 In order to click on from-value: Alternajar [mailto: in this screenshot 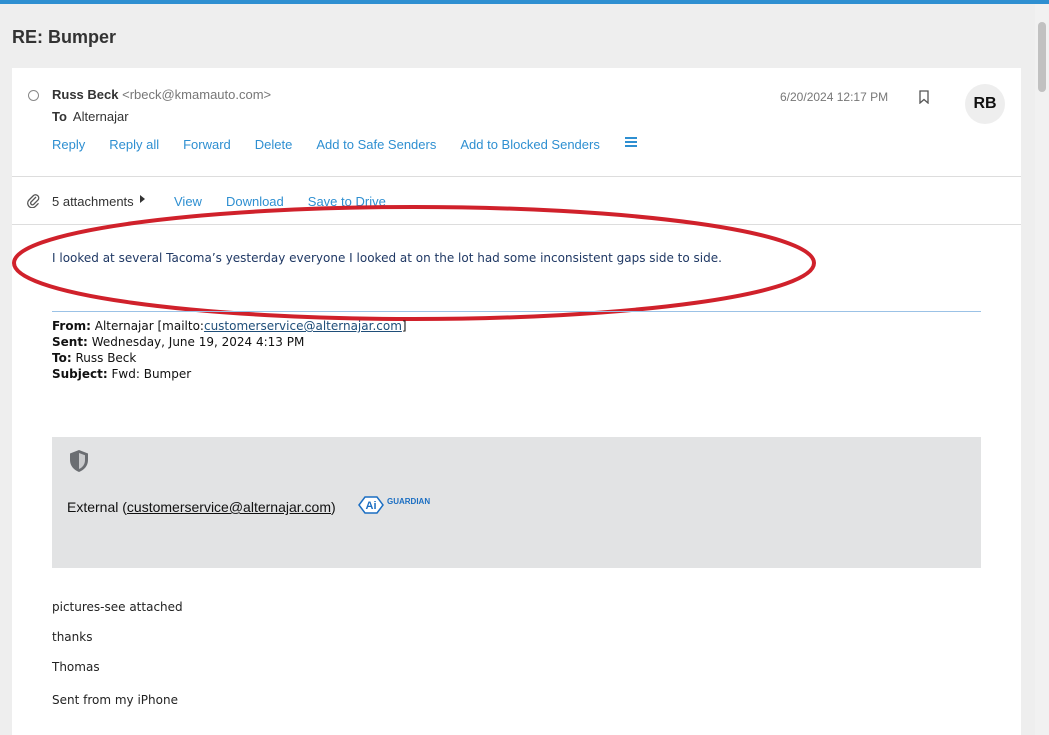, I will do `click(149, 326)`.